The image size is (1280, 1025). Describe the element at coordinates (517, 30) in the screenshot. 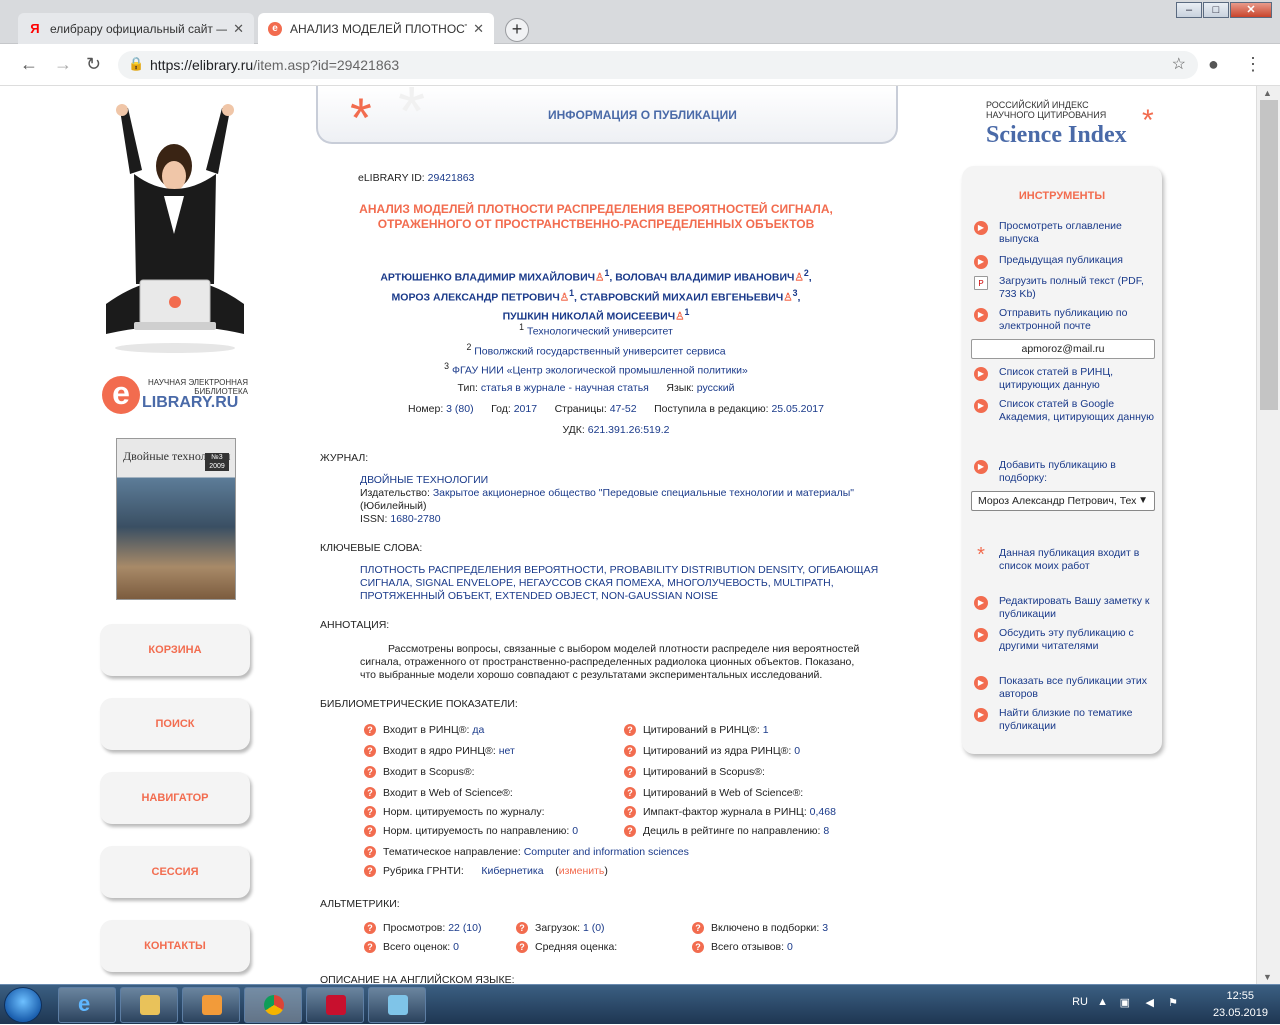

I see `new-tab-button: +` at that location.